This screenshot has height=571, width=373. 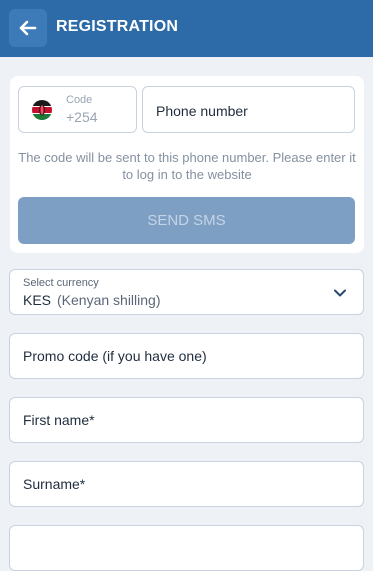 I want to click on promo-code-placeholder: Promo code (if you have one), so click(x=115, y=356).